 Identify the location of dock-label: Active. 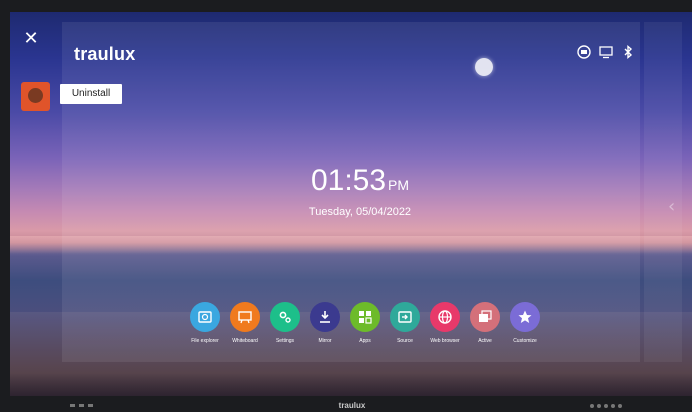
(485, 341).